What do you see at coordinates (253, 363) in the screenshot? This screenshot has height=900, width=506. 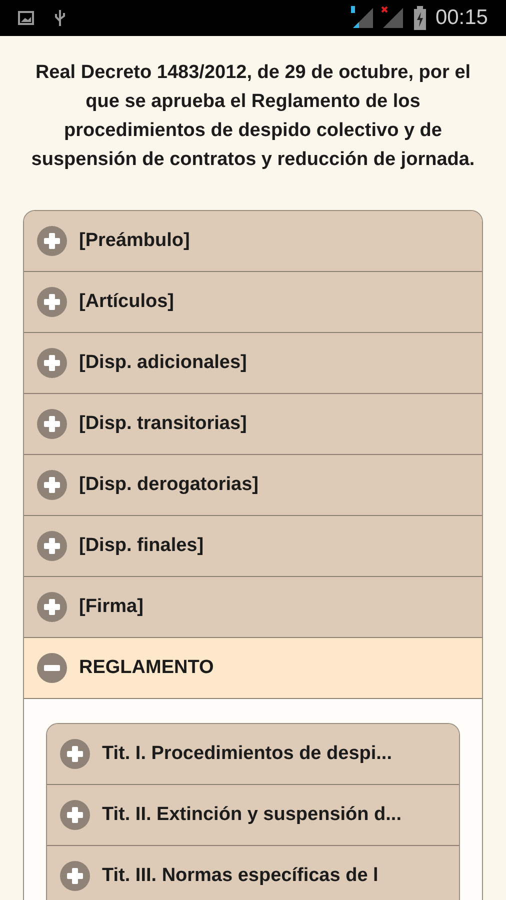 I see `accordion-header: [Disp. adicionales]` at bounding box center [253, 363].